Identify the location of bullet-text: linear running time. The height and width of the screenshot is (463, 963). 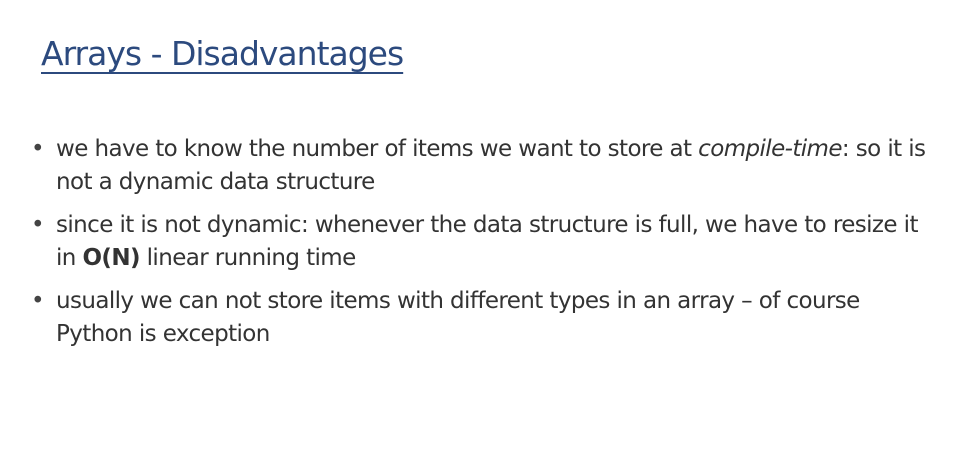
(248, 258).